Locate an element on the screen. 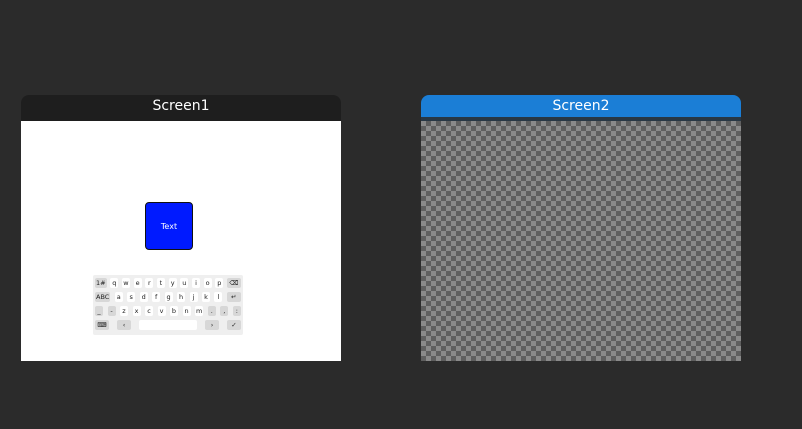  key-a: a is located at coordinates (118, 297).